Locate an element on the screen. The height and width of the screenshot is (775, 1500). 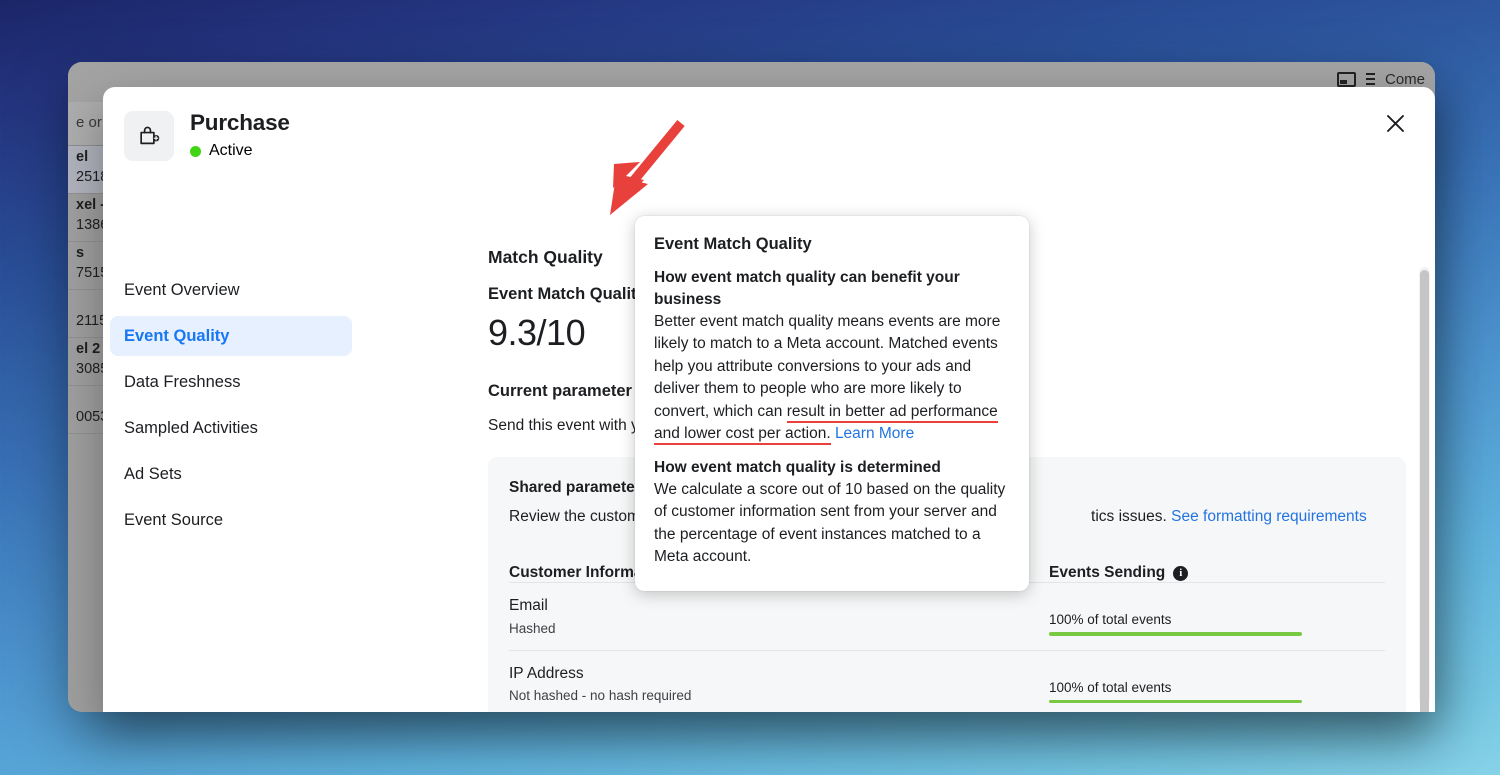
sidebar-item-label: Event Quality is located at coordinates (177, 335).